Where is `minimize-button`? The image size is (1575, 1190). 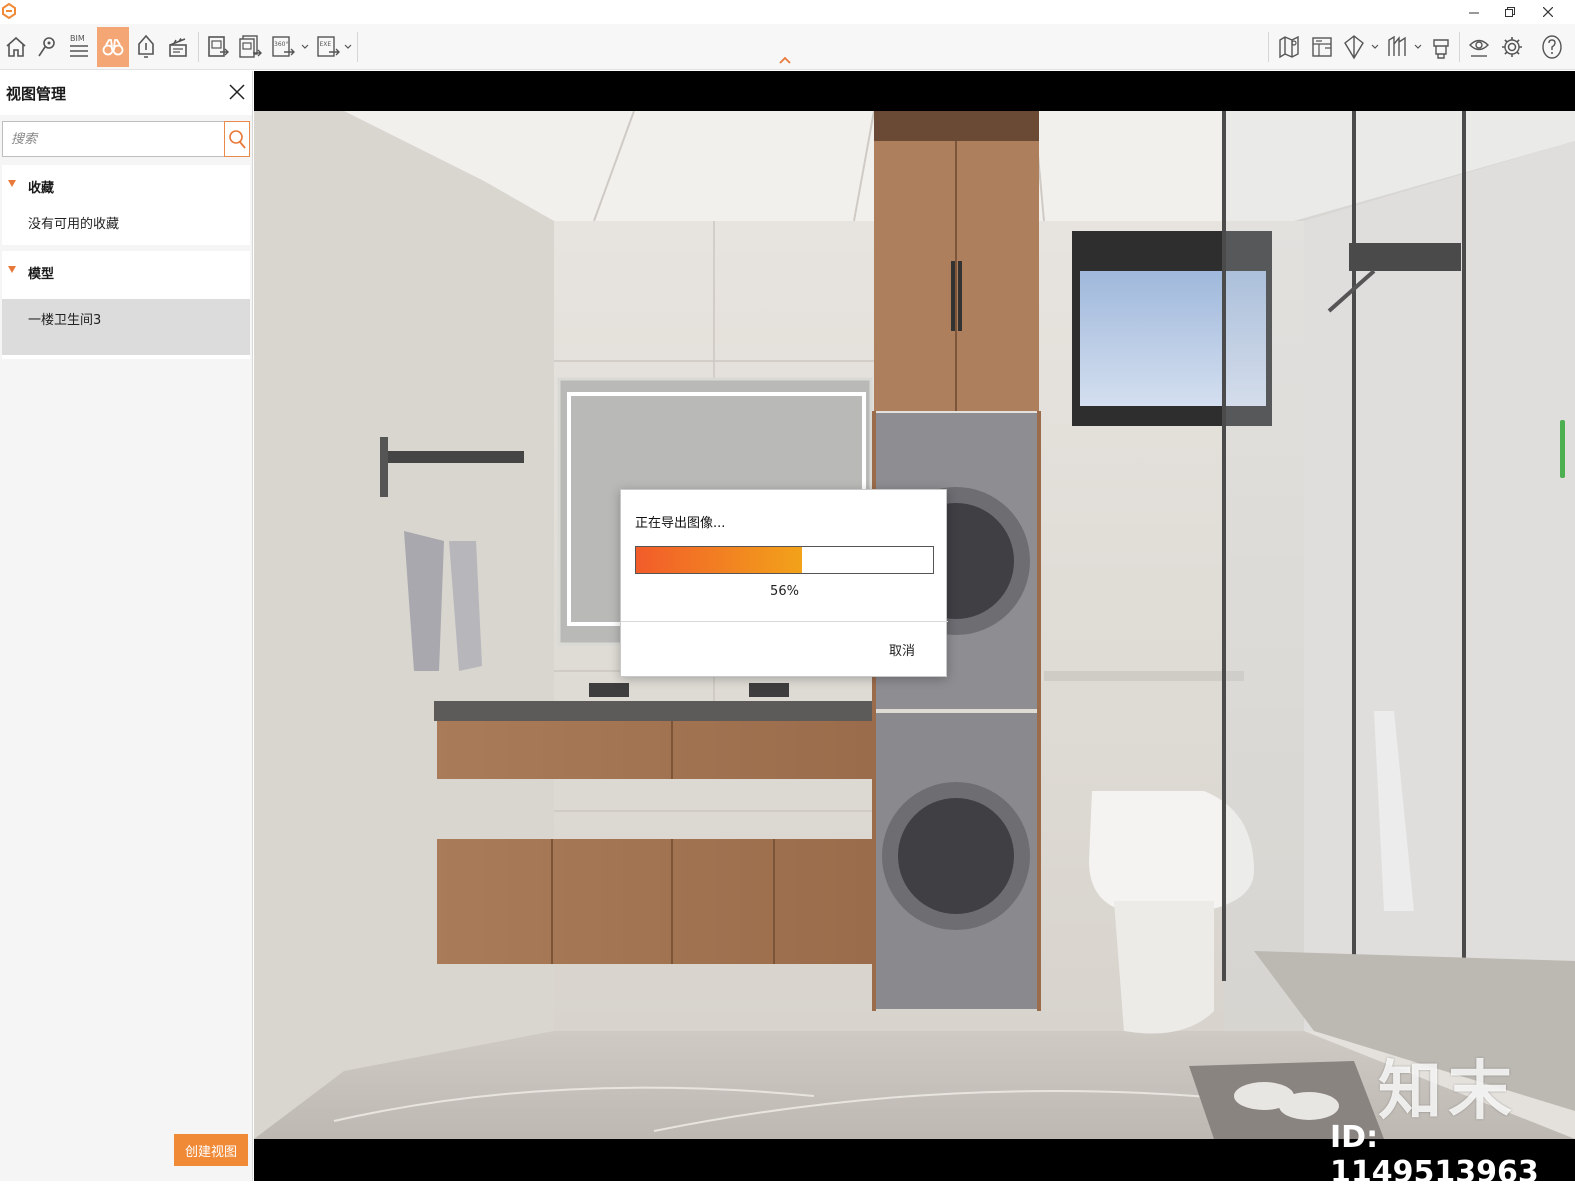
minimize-button is located at coordinates (1474, 12).